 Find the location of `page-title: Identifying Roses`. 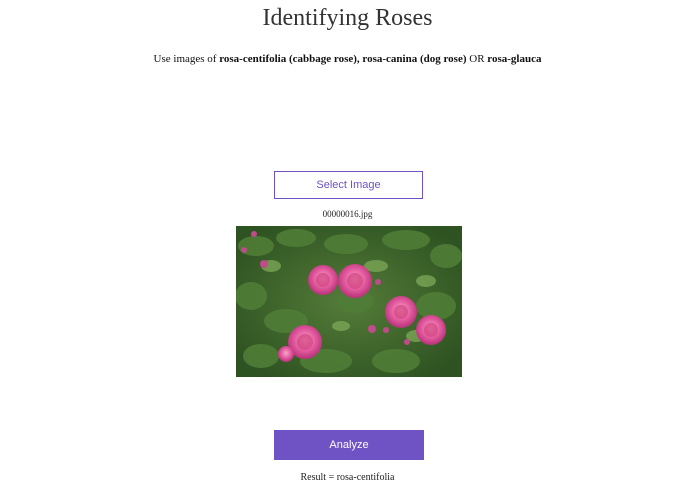

page-title: Identifying Roses is located at coordinates (347, 18).